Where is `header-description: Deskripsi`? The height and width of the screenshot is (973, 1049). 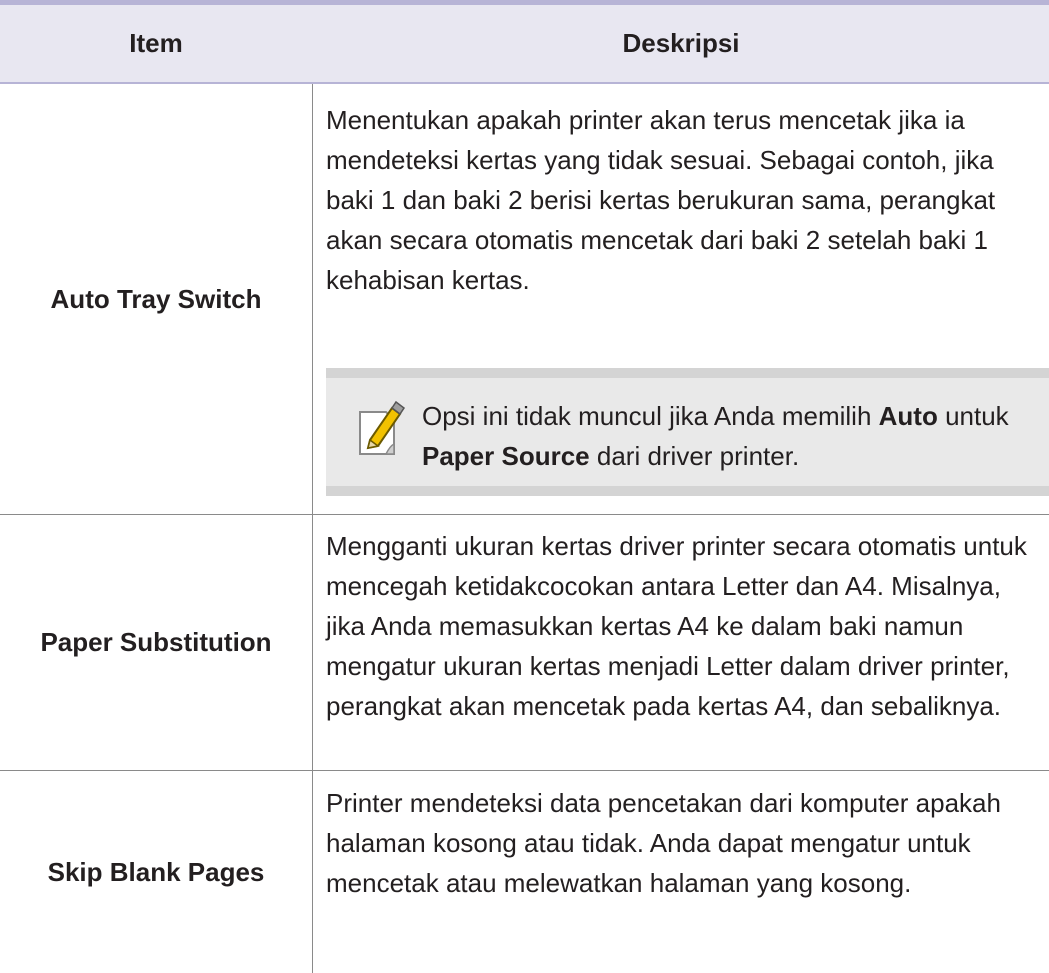 header-description: Deskripsi is located at coordinates (681, 43).